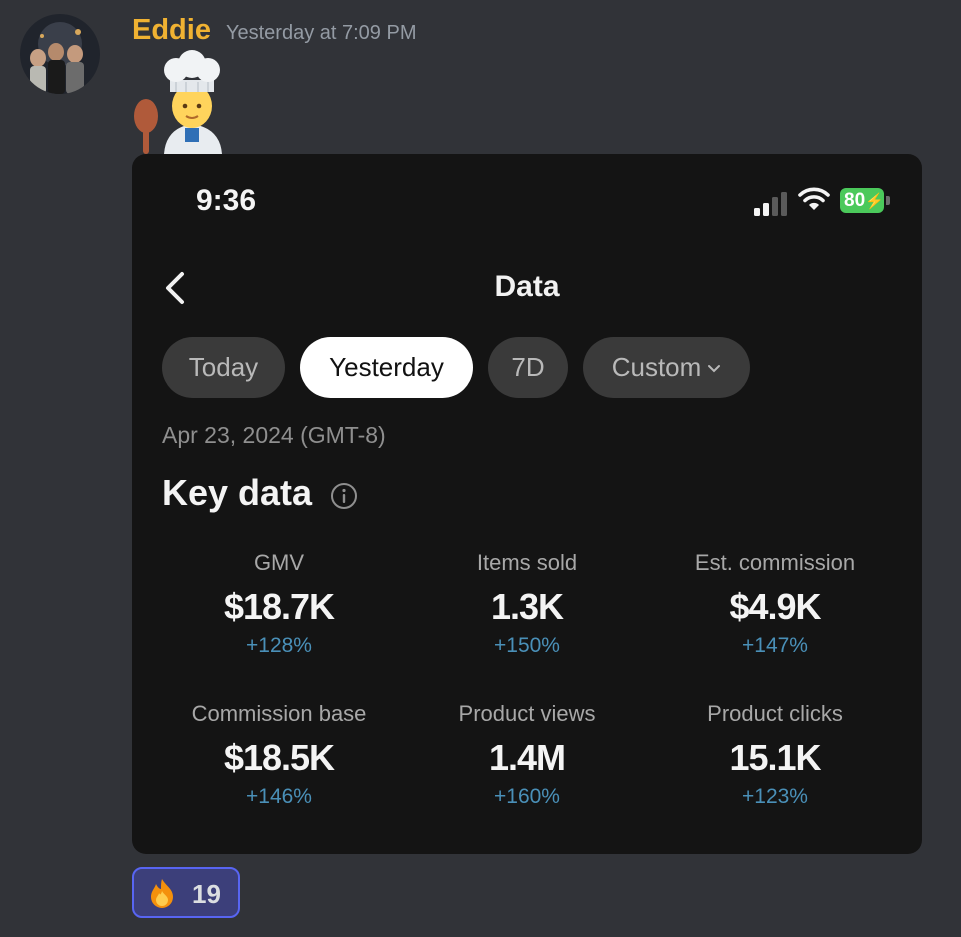 The height and width of the screenshot is (937, 961). I want to click on info-icon, so click(344, 496).